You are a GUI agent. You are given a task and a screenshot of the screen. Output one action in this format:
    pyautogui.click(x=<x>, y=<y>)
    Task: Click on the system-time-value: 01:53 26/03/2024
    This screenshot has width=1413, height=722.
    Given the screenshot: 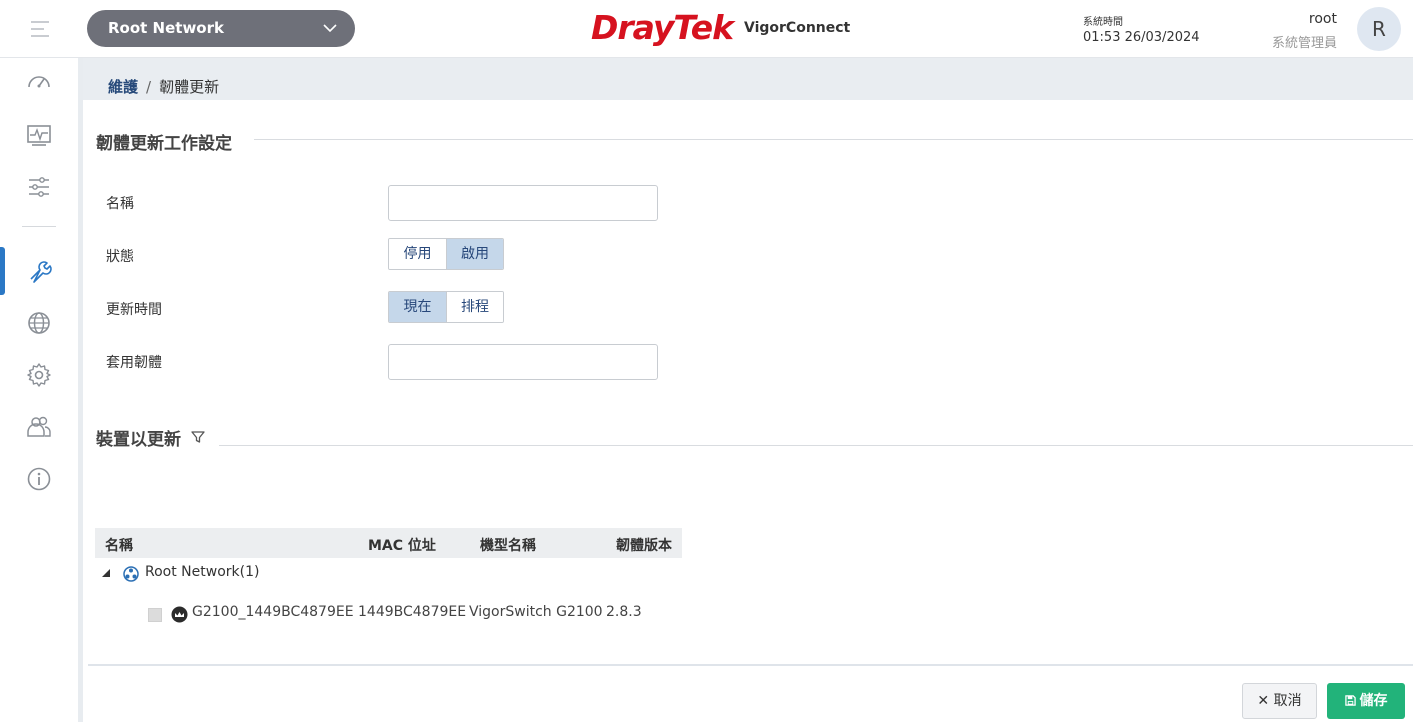 What is the action you would take?
    pyautogui.click(x=1141, y=37)
    